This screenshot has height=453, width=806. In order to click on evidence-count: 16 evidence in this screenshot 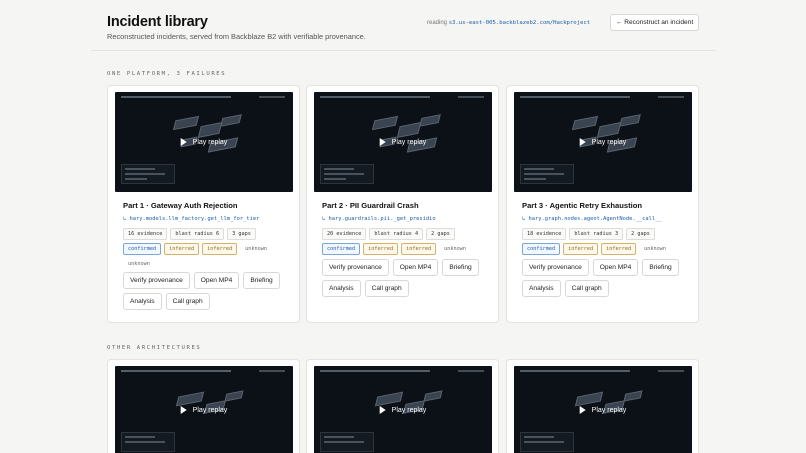, I will do `click(145, 234)`.